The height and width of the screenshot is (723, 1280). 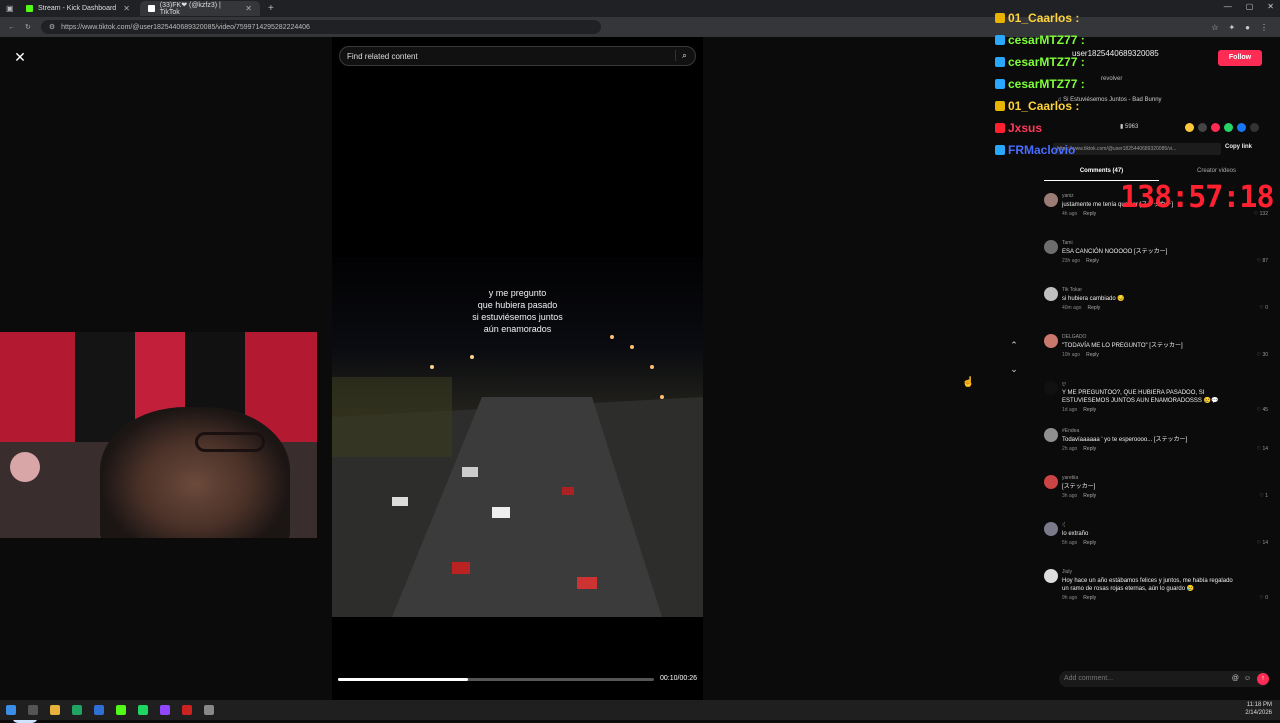 What do you see at coordinates (1238, 147) in the screenshot?
I see `copy-link-button: Copy link` at bounding box center [1238, 147].